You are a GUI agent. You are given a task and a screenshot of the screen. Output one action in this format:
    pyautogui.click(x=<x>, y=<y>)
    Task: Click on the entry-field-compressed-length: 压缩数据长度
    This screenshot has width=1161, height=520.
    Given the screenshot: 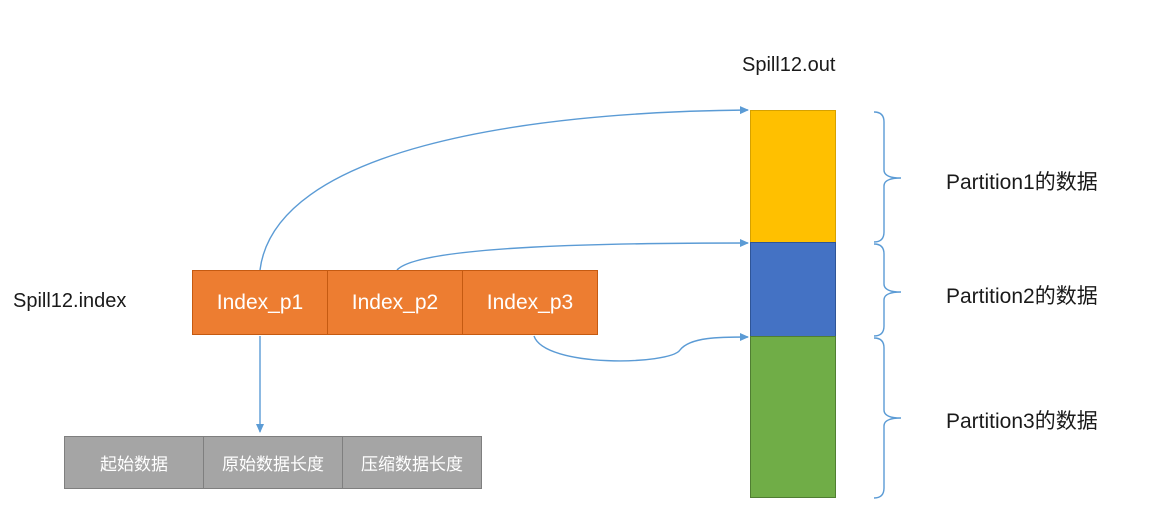 What is the action you would take?
    pyautogui.click(x=412, y=462)
    